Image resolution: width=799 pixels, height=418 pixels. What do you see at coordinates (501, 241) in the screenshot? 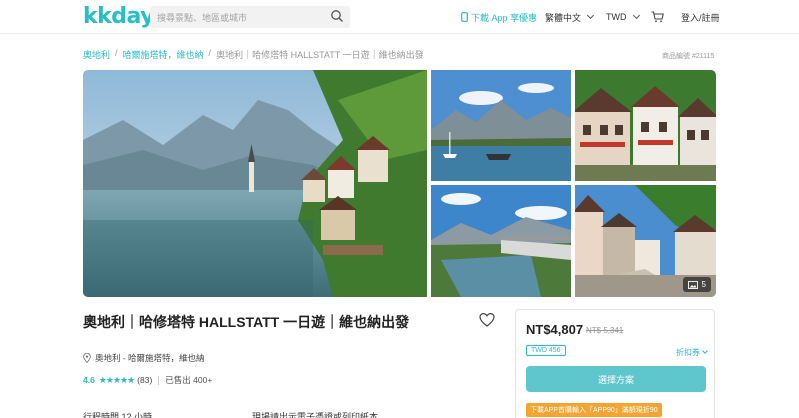
I see `gallery-photo-skywalk` at bounding box center [501, 241].